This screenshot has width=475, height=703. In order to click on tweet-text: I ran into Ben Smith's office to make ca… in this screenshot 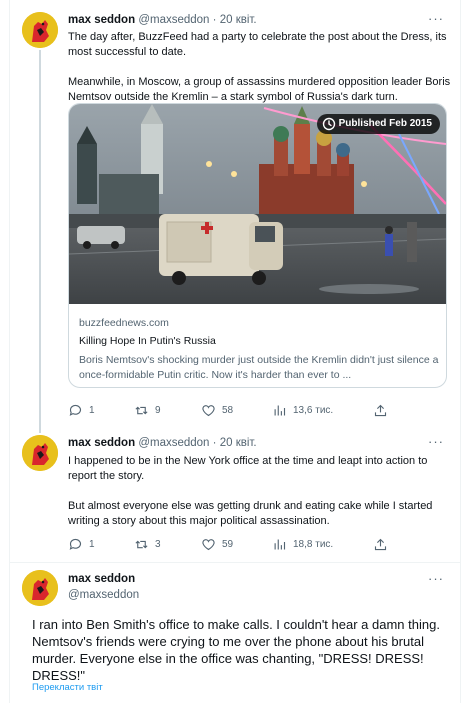, I will do `click(236, 650)`.